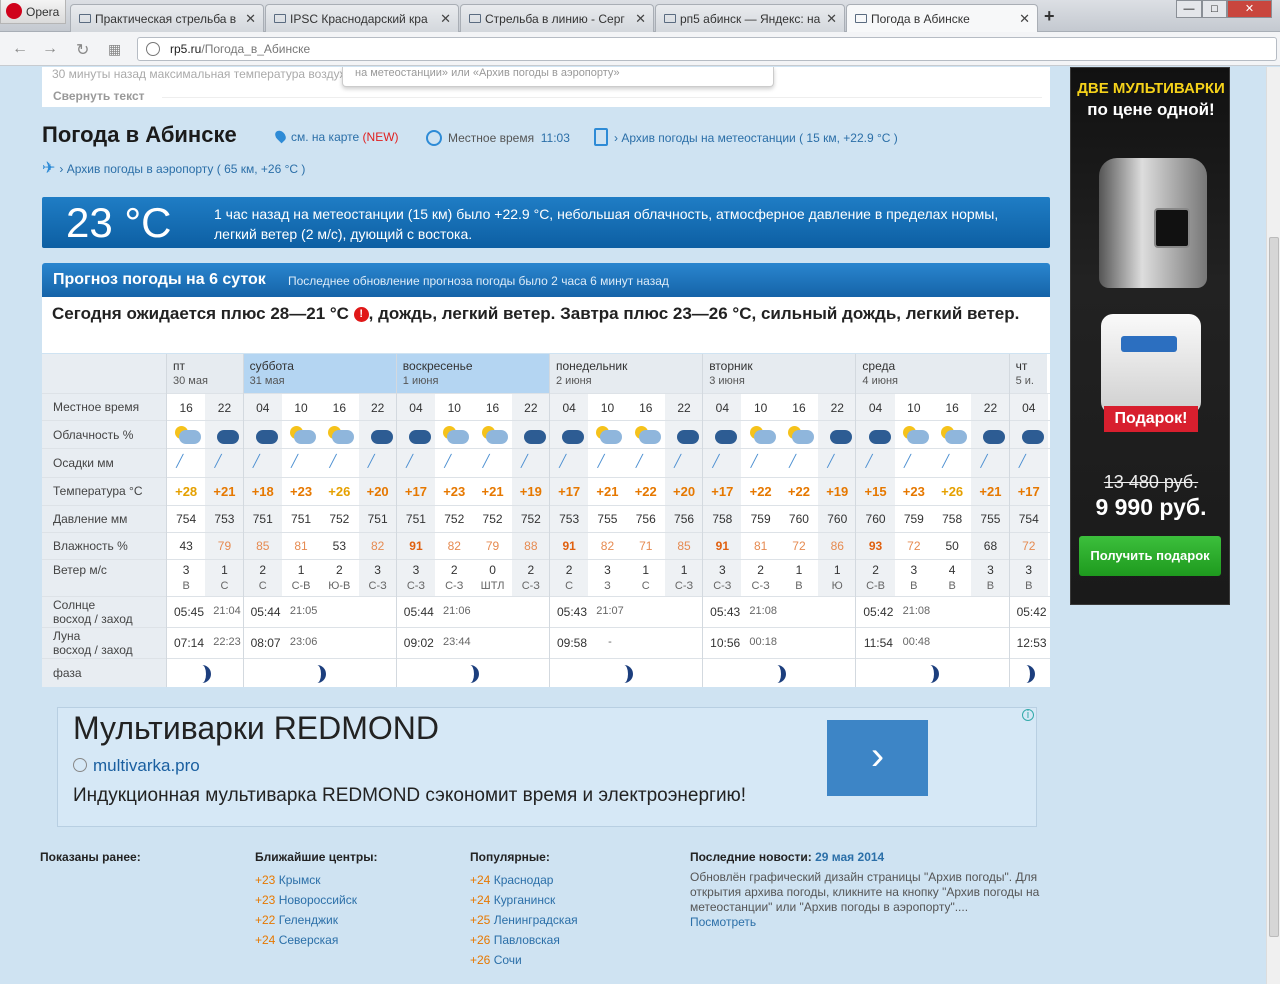  What do you see at coordinates (914, 570) in the screenshot?
I see `wind-speed-cell: 3` at bounding box center [914, 570].